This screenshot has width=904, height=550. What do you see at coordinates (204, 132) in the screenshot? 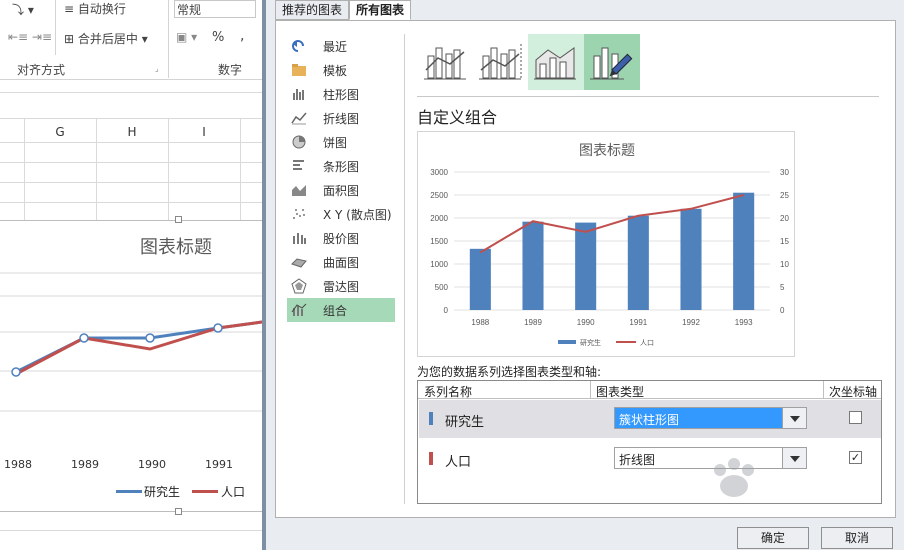
I see `column-header-i: I` at bounding box center [204, 132].